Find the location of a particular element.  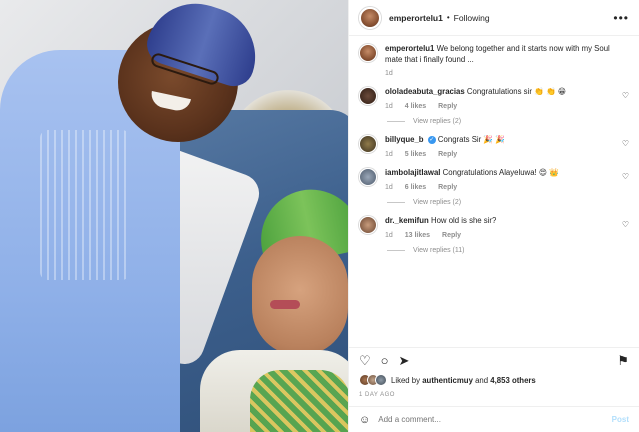

add-comment-bar: ☺ Post is located at coordinates (494, 419).